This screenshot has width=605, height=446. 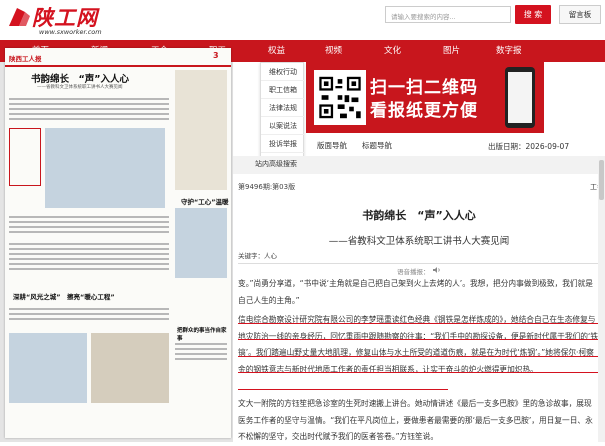 I want to click on dropdown-item-rights-action: 维权行动, so click(x=283, y=72).